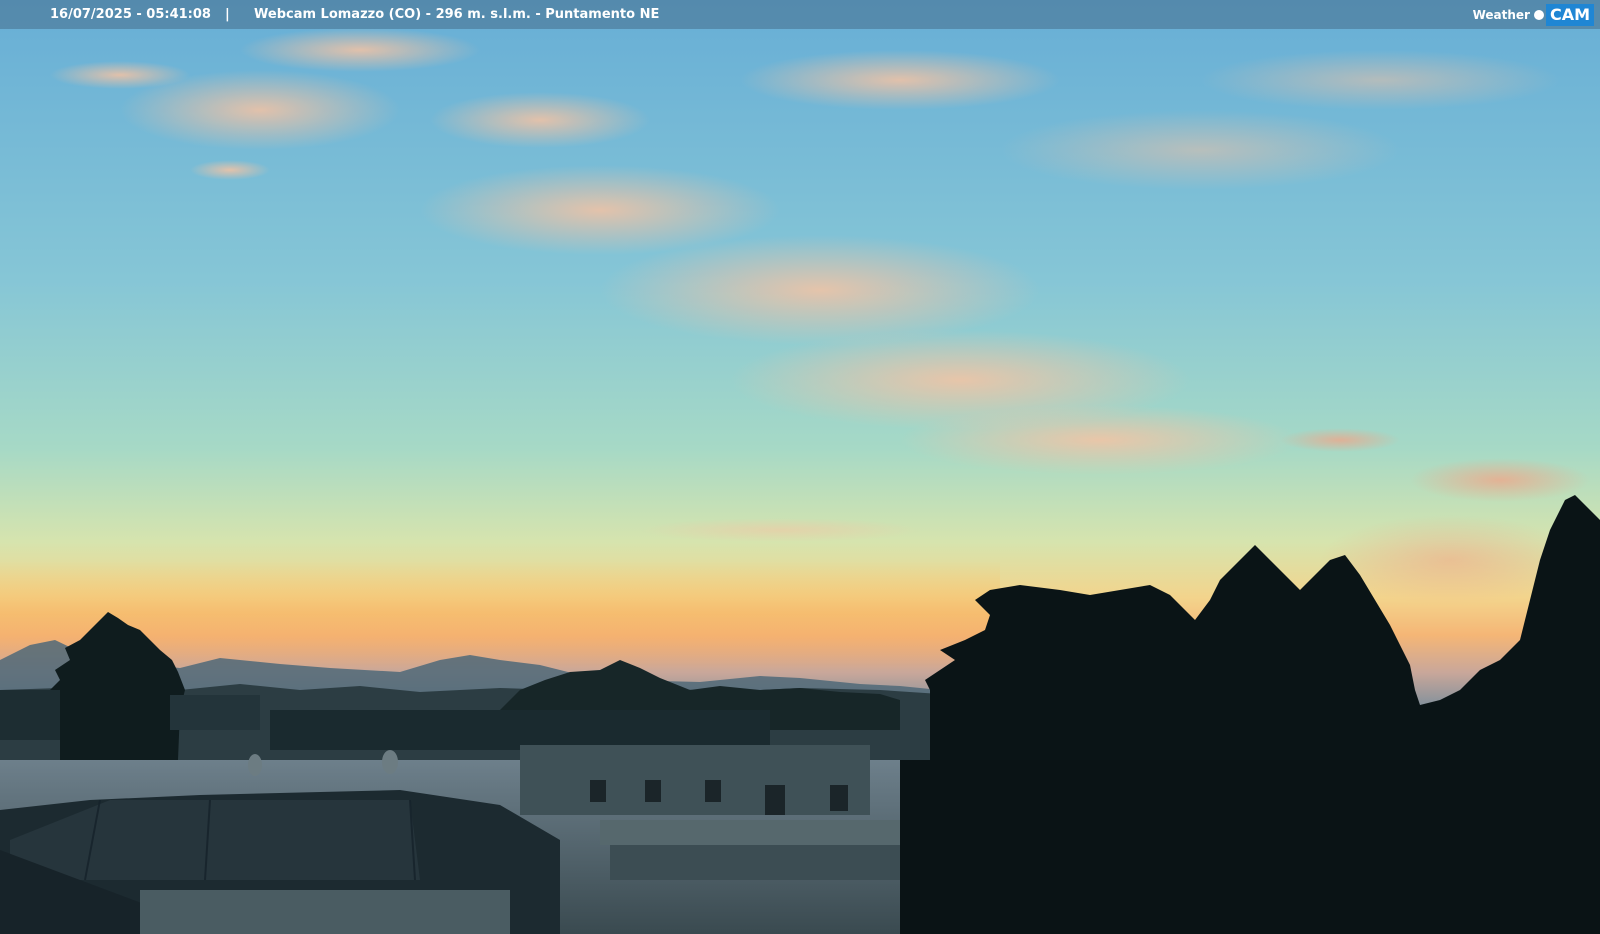 The image size is (1600, 934). Describe the element at coordinates (1501, 14) in the screenshot. I see `logo-weather-text: Weather` at that location.